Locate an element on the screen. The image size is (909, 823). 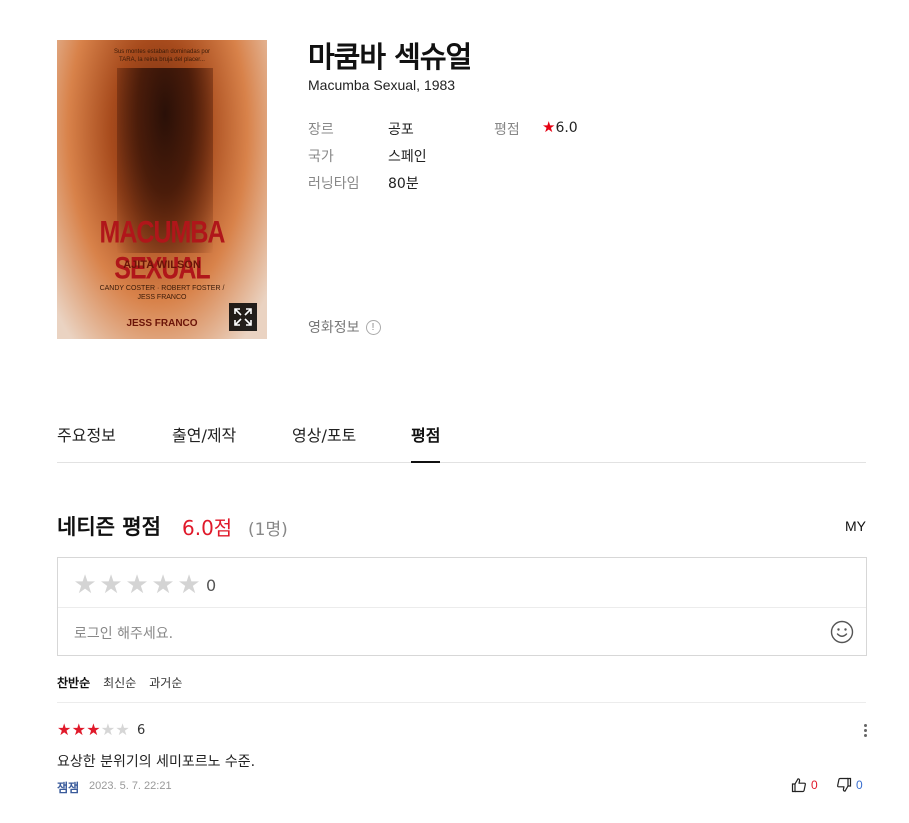
tab-bar: 주요정보 출연/제작 영상/포토 평점 is located at coordinates (461, 441).